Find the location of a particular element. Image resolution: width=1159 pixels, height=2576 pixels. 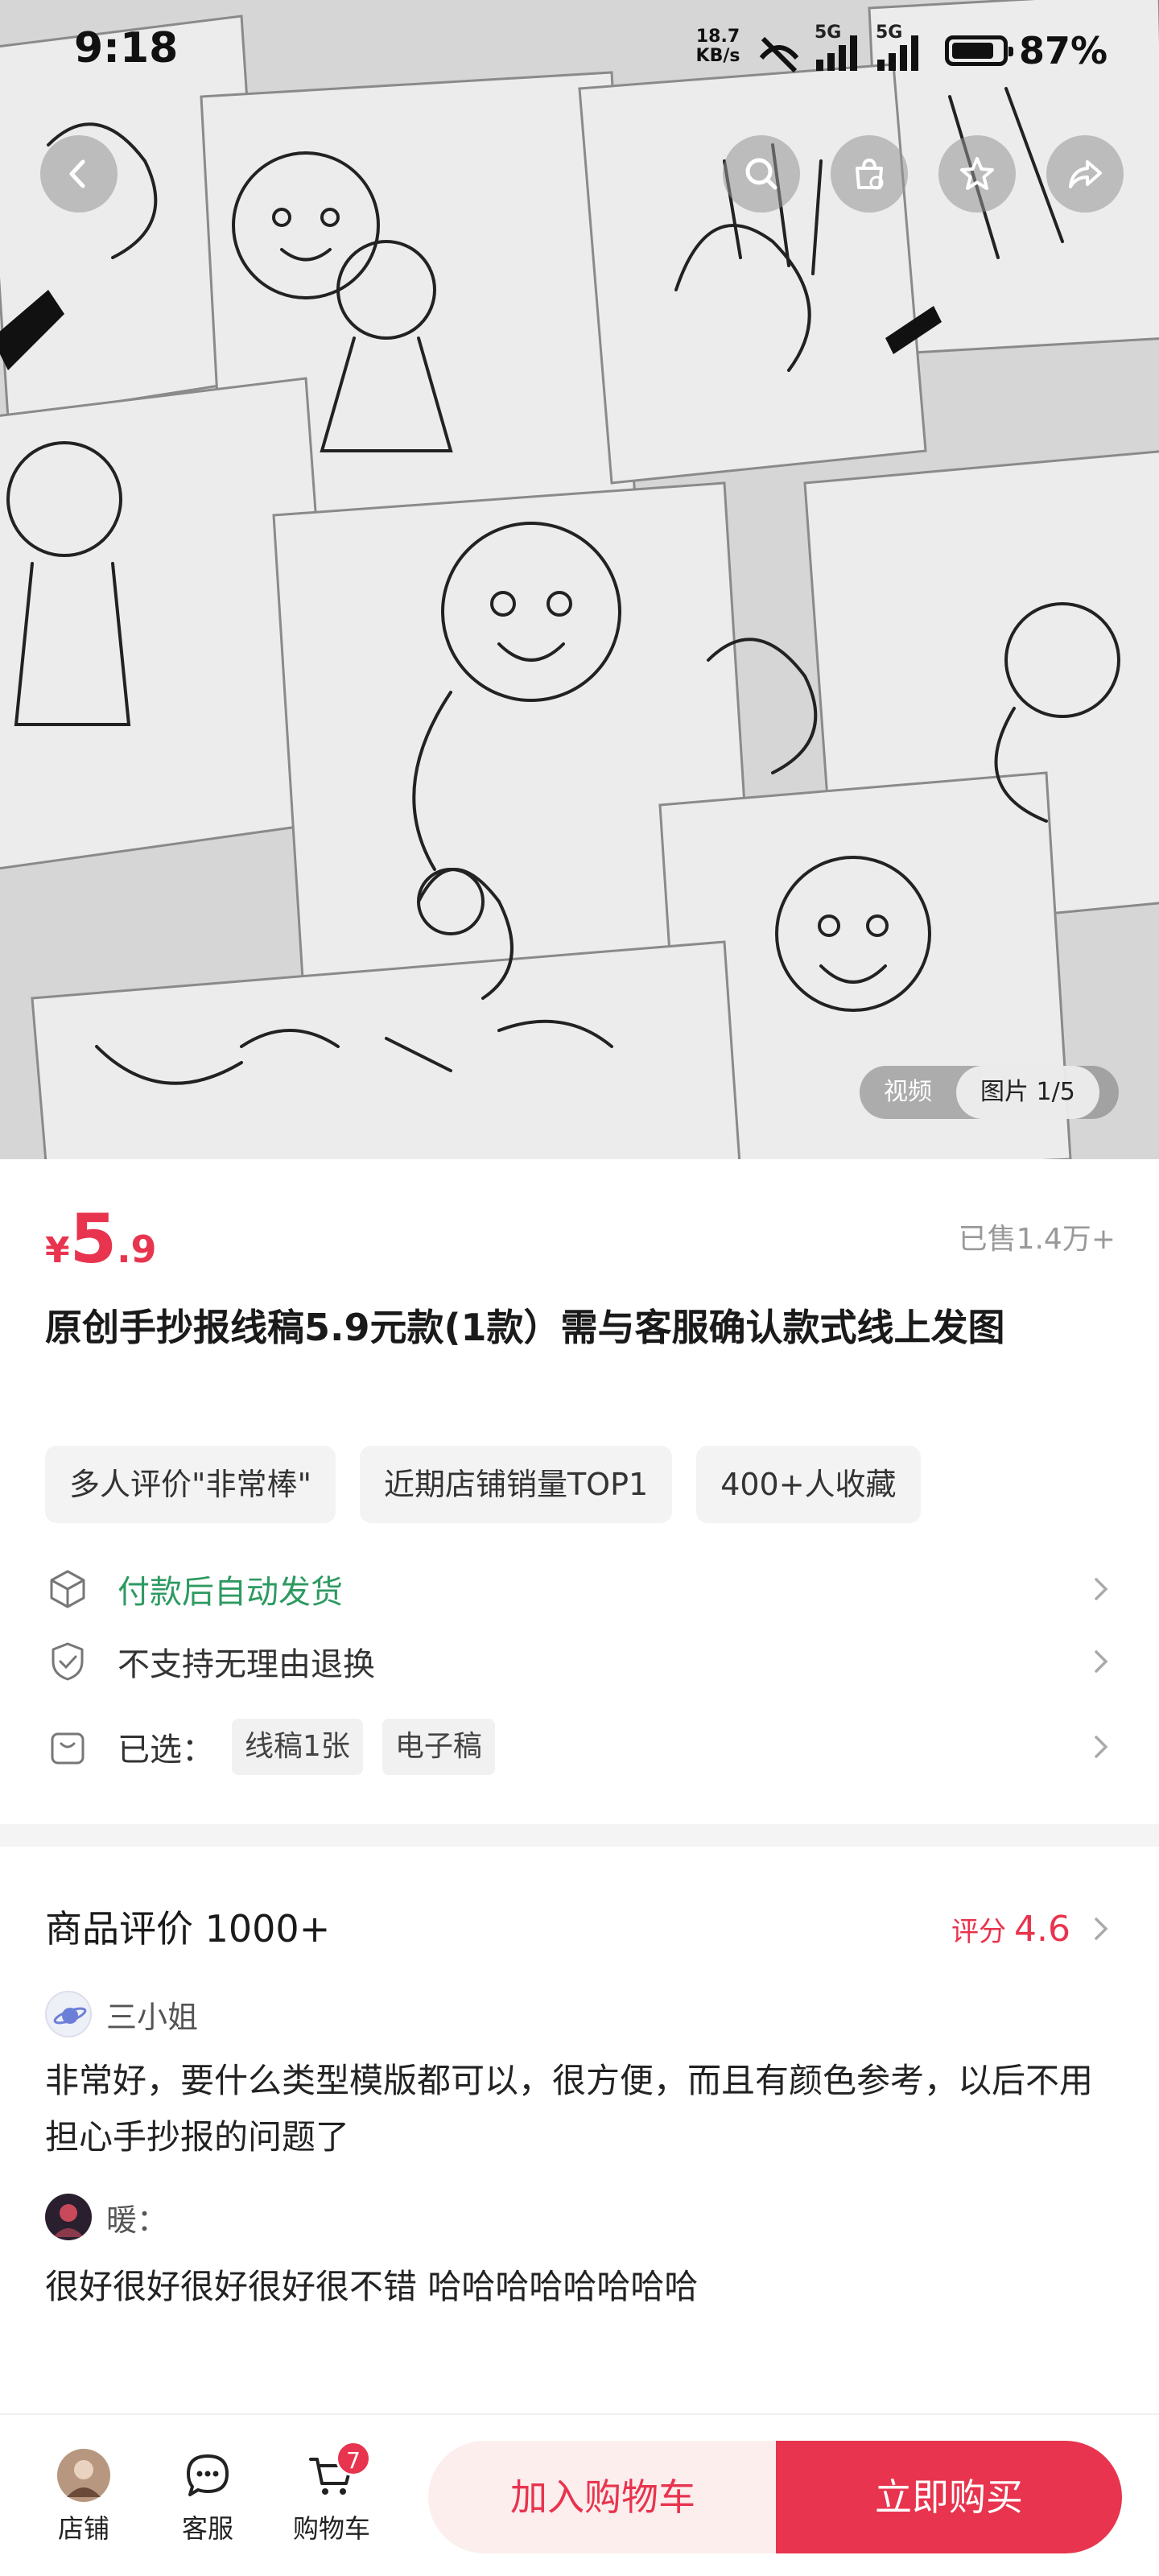

favorite-button is located at coordinates (977, 174).